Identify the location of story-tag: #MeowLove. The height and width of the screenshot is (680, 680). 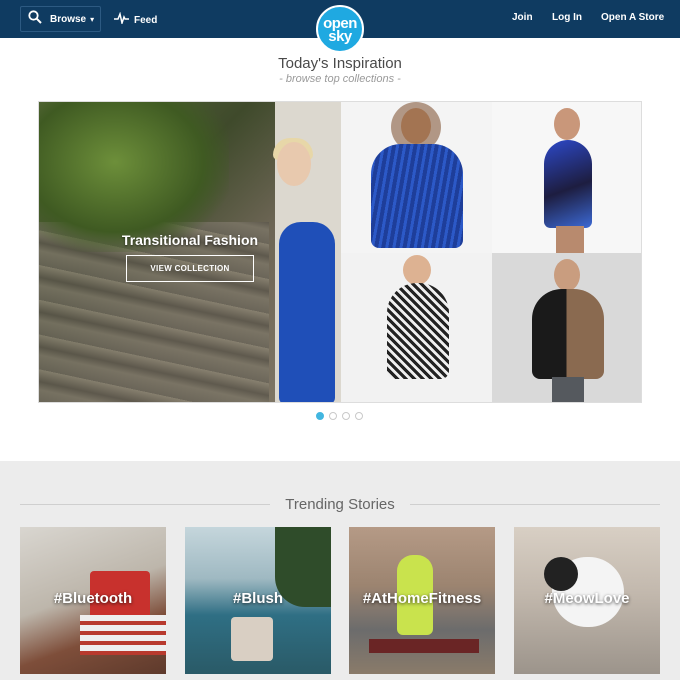
(587, 598).